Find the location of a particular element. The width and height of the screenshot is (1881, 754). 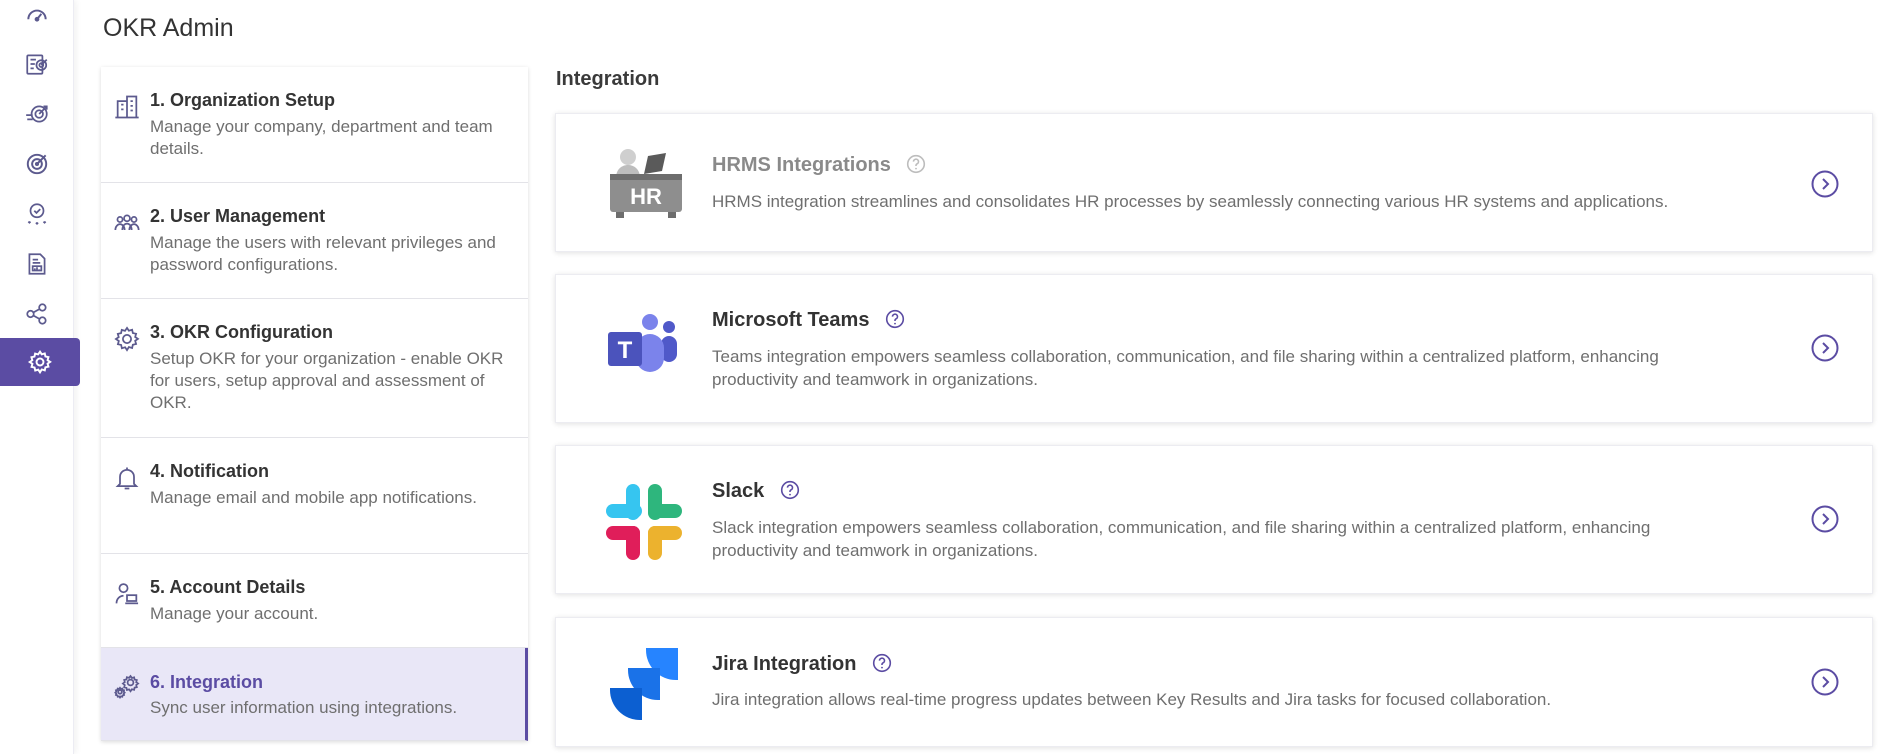

jira-logo is located at coordinates (644, 684).